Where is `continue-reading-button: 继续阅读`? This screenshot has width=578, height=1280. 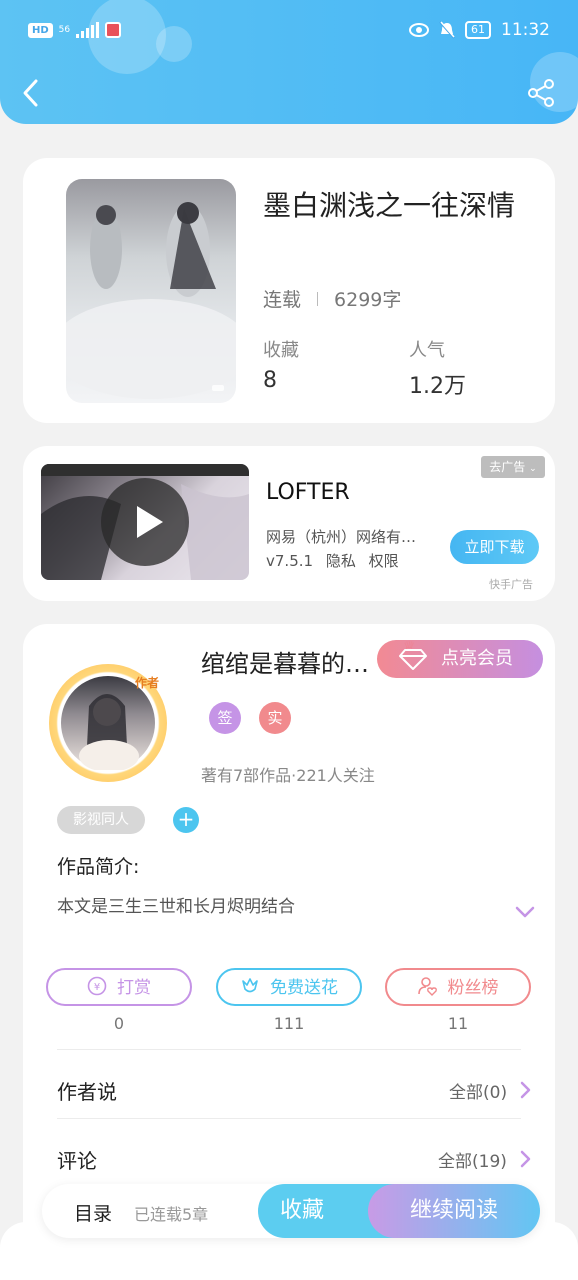 continue-reading-button: 继续阅读 is located at coordinates (454, 1211).